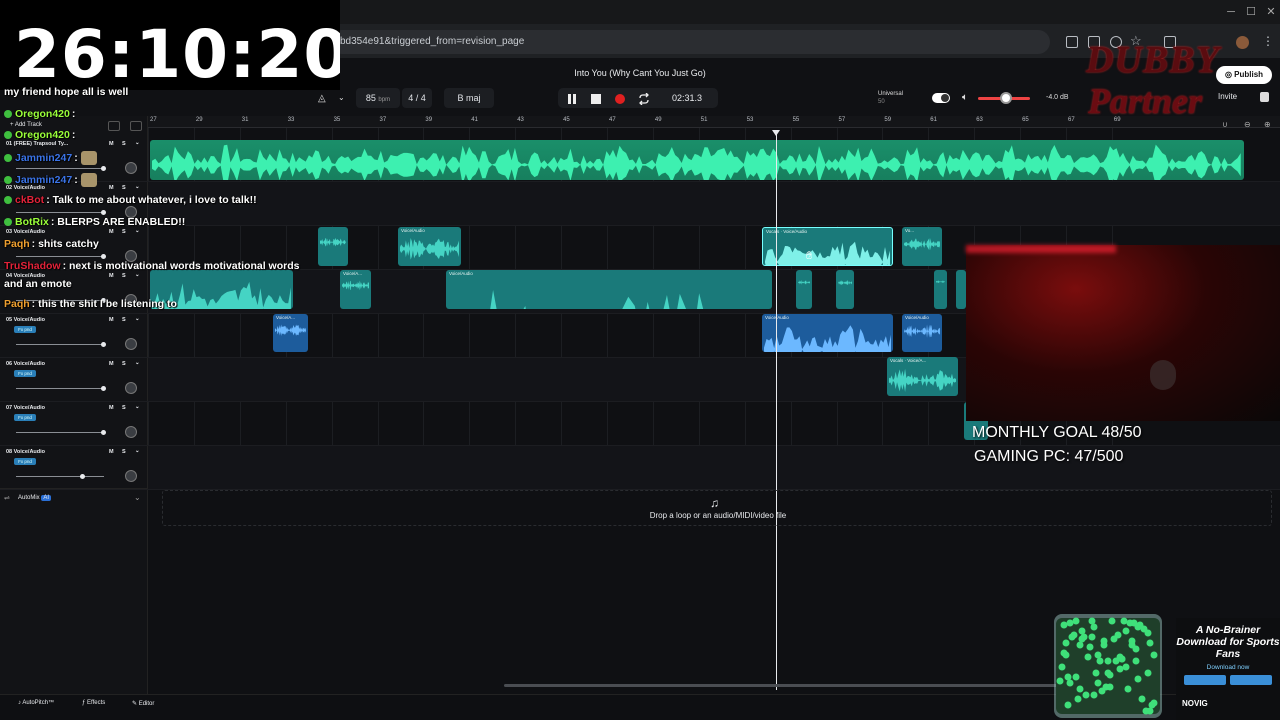 This screenshot has height=720, width=1280. Describe the element at coordinates (697, 160) in the screenshot. I see `clip-beat` at that location.